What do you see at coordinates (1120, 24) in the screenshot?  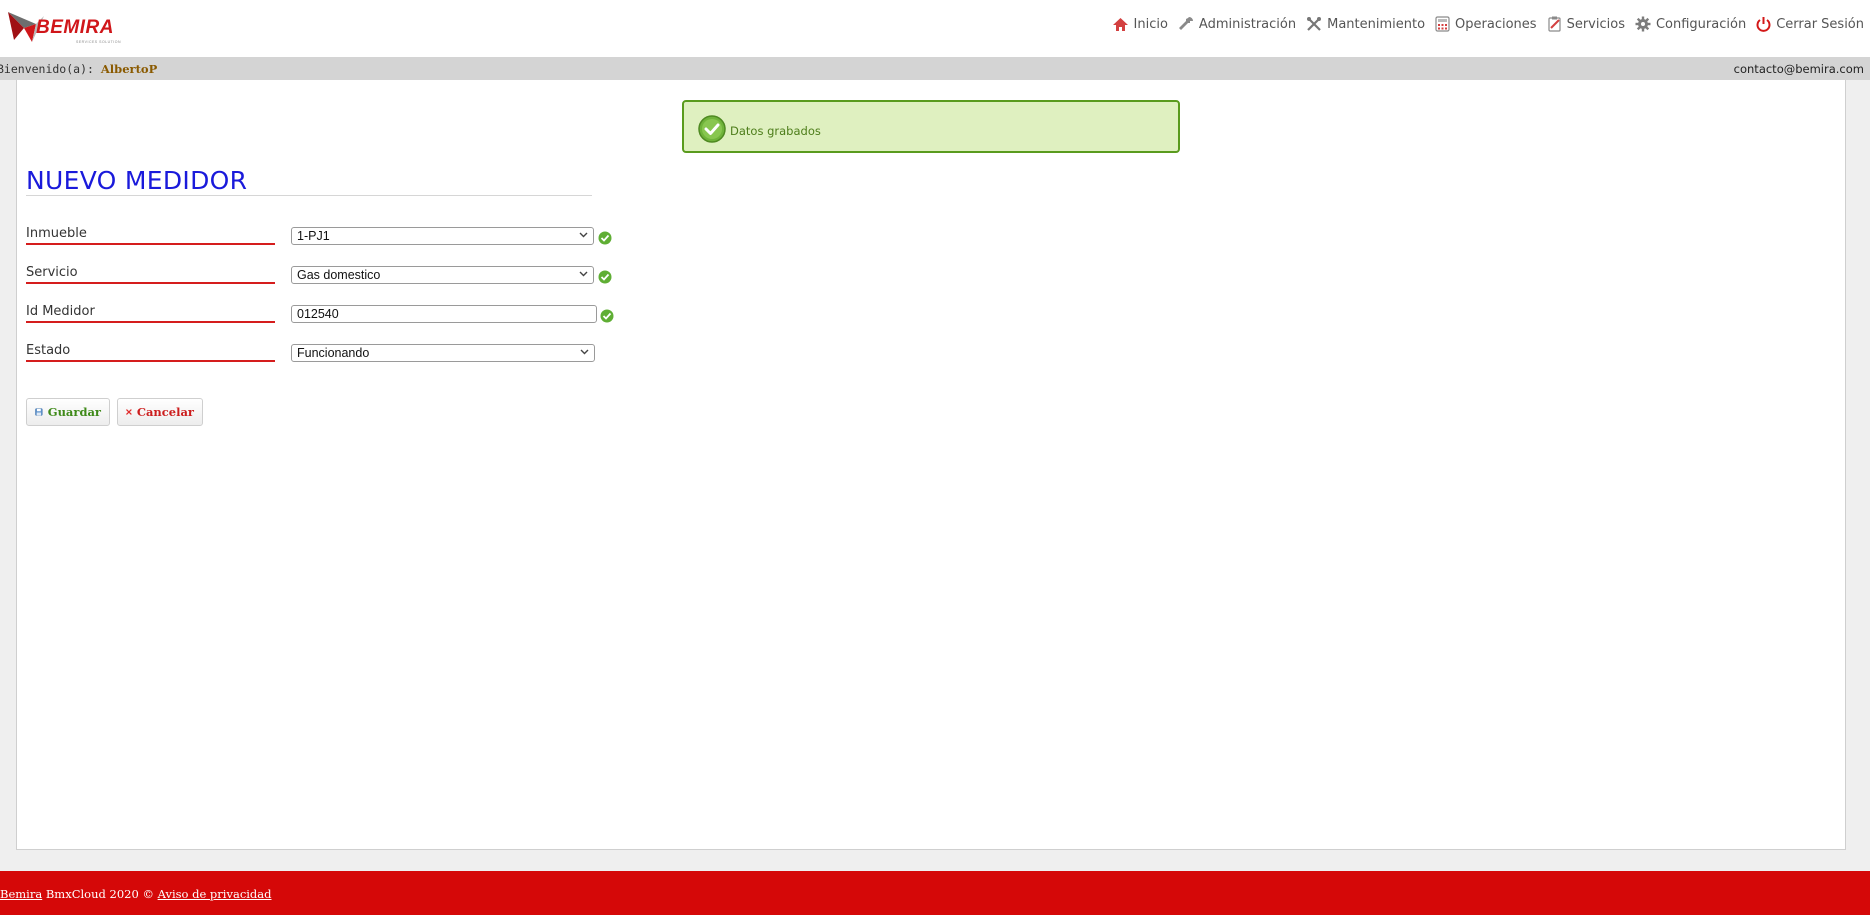 I see `home-icon` at bounding box center [1120, 24].